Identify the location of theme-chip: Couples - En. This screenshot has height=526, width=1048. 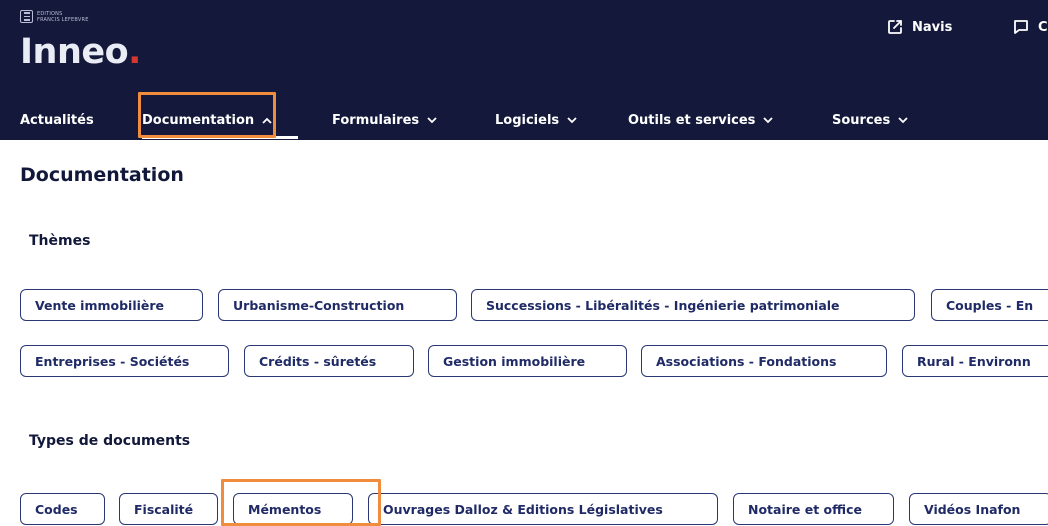
(989, 305).